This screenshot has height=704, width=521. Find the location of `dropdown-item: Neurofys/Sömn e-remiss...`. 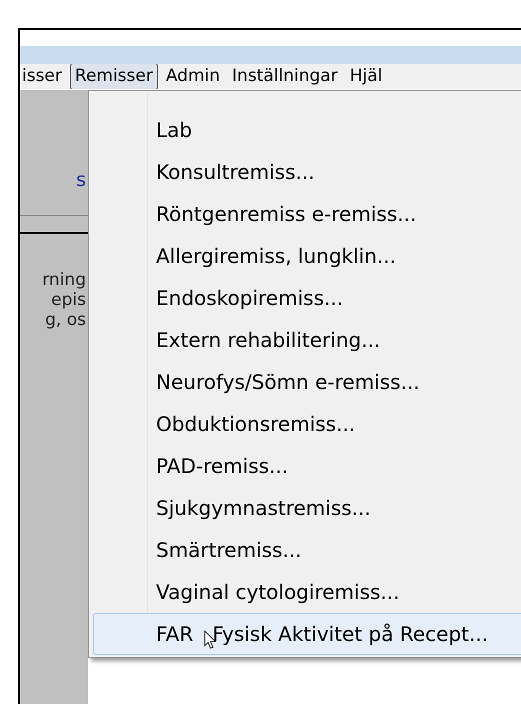

dropdown-item: Neurofys/Sömn e-remiss... is located at coordinates (307, 382).